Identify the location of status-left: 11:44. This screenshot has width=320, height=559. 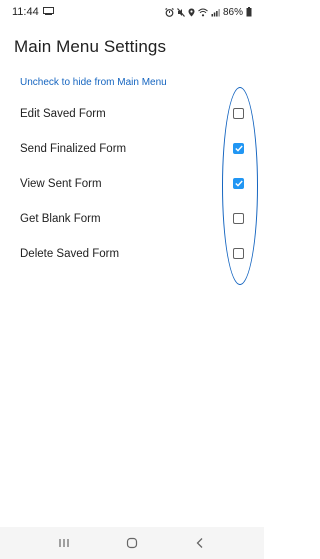
(33, 12).